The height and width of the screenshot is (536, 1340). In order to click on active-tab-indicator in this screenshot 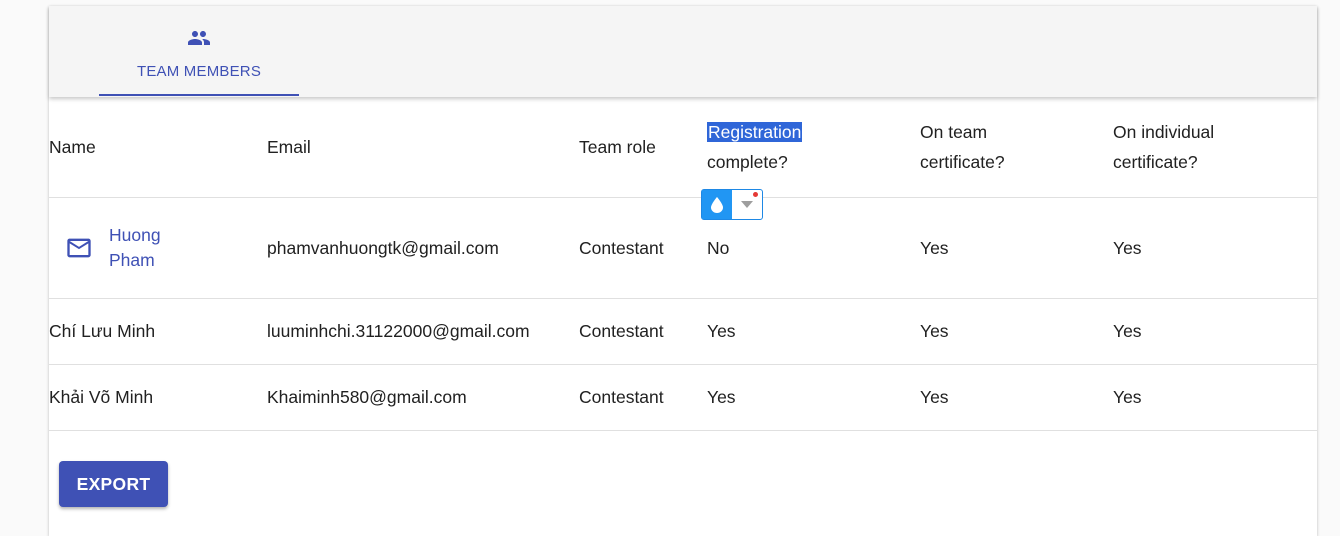, I will do `click(199, 95)`.